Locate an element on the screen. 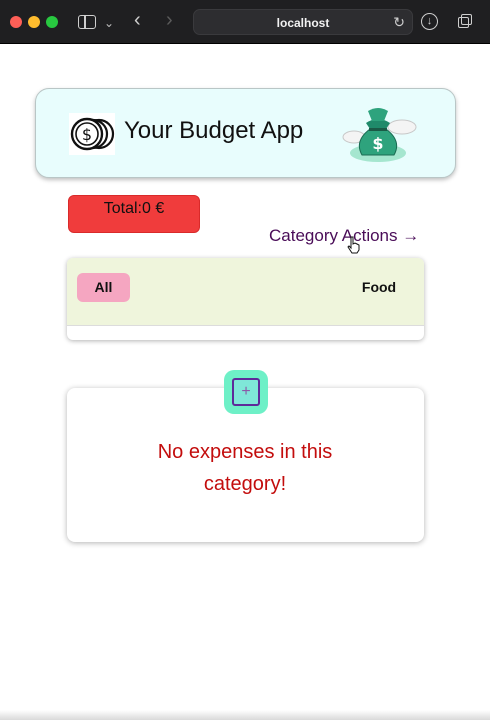 The width and height of the screenshot is (490, 720). address-bar: localhost ↻ is located at coordinates (303, 22).